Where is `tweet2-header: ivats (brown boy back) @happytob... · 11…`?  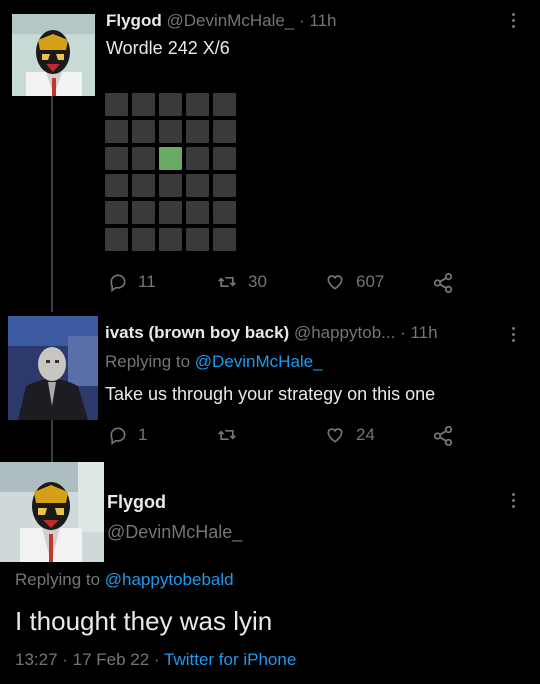
tweet2-header: ivats (brown boy back) @happytob... · 11… is located at coordinates (271, 333).